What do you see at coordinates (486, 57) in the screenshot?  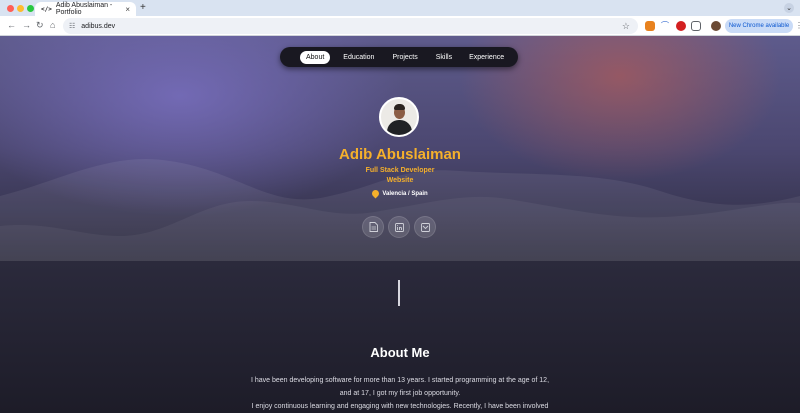 I see `nav-experience: Experience` at bounding box center [486, 57].